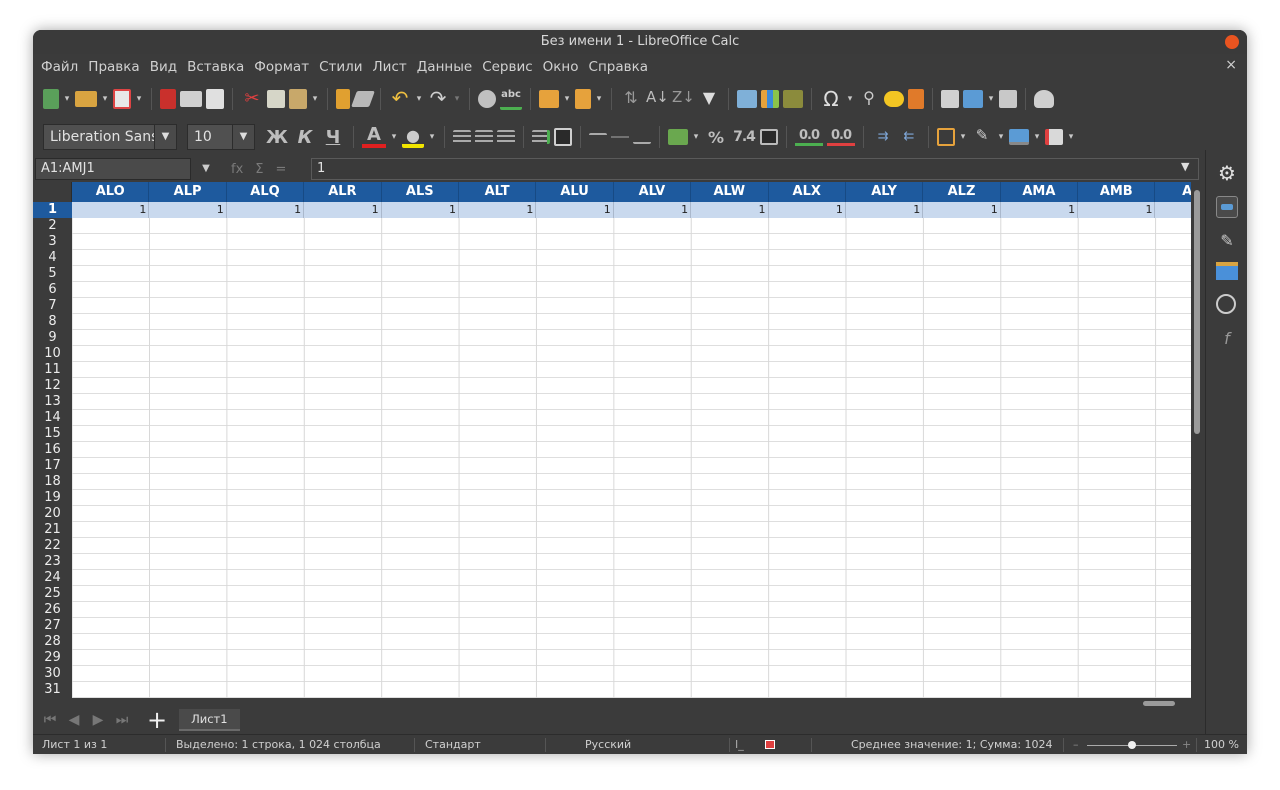 This screenshot has height=790, width=1280. Describe the element at coordinates (709, 99) in the screenshot. I see `autofilter-icon: ▼` at that location.